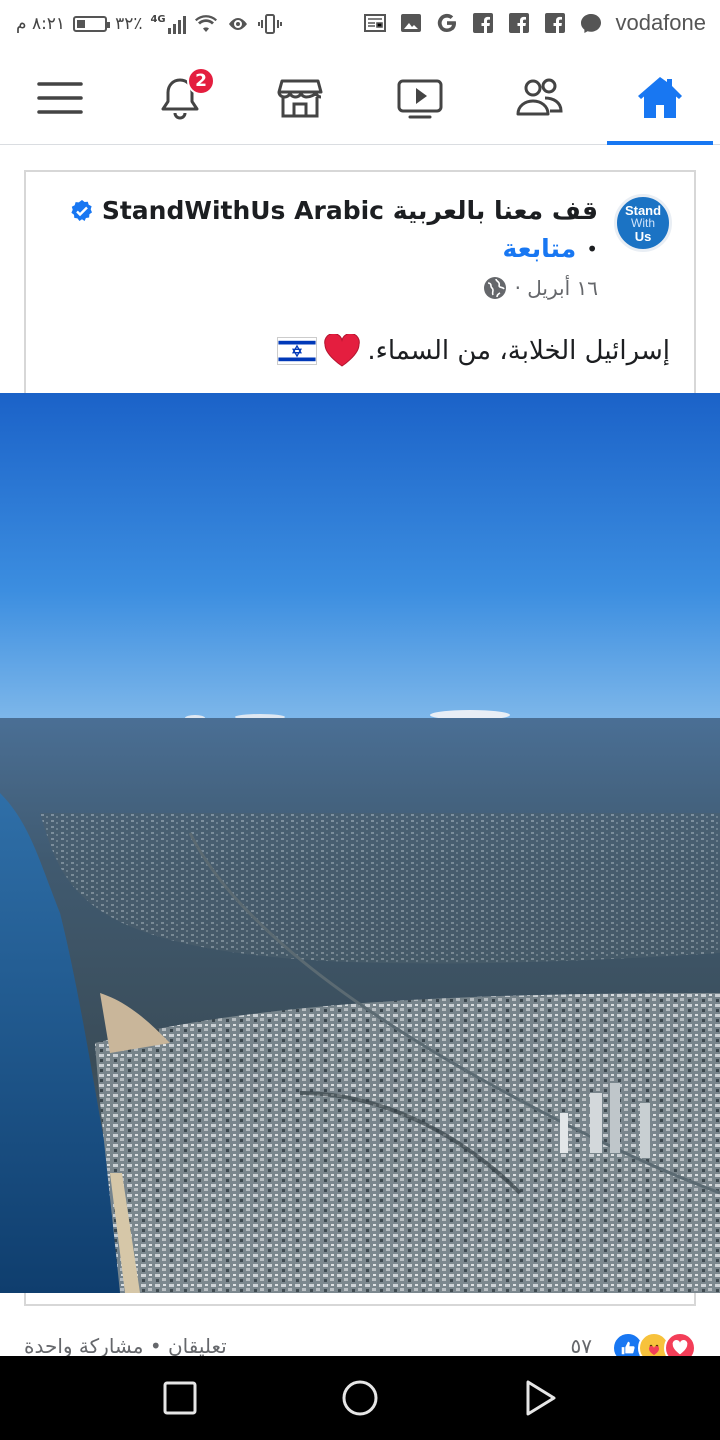 The height and width of the screenshot is (1440, 720). Describe the element at coordinates (350, 210) in the screenshot. I see `page-name: قف معنا بالعربية StandWithUs Arabic` at that location.